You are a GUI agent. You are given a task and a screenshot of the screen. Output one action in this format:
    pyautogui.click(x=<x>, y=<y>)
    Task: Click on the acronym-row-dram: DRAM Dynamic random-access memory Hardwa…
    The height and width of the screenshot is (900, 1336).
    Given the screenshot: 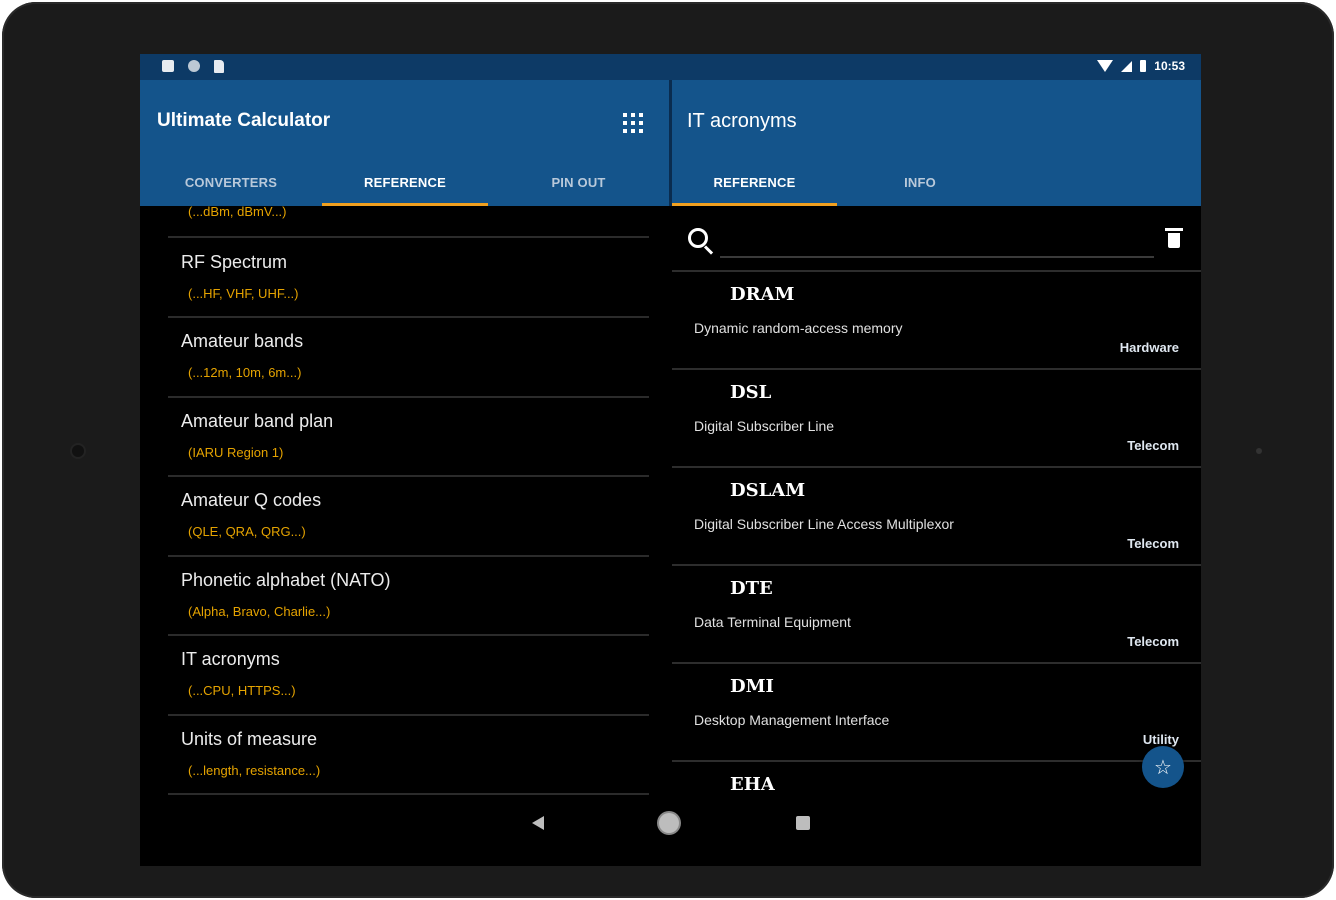 What is the action you would take?
    pyautogui.click(x=936, y=321)
    